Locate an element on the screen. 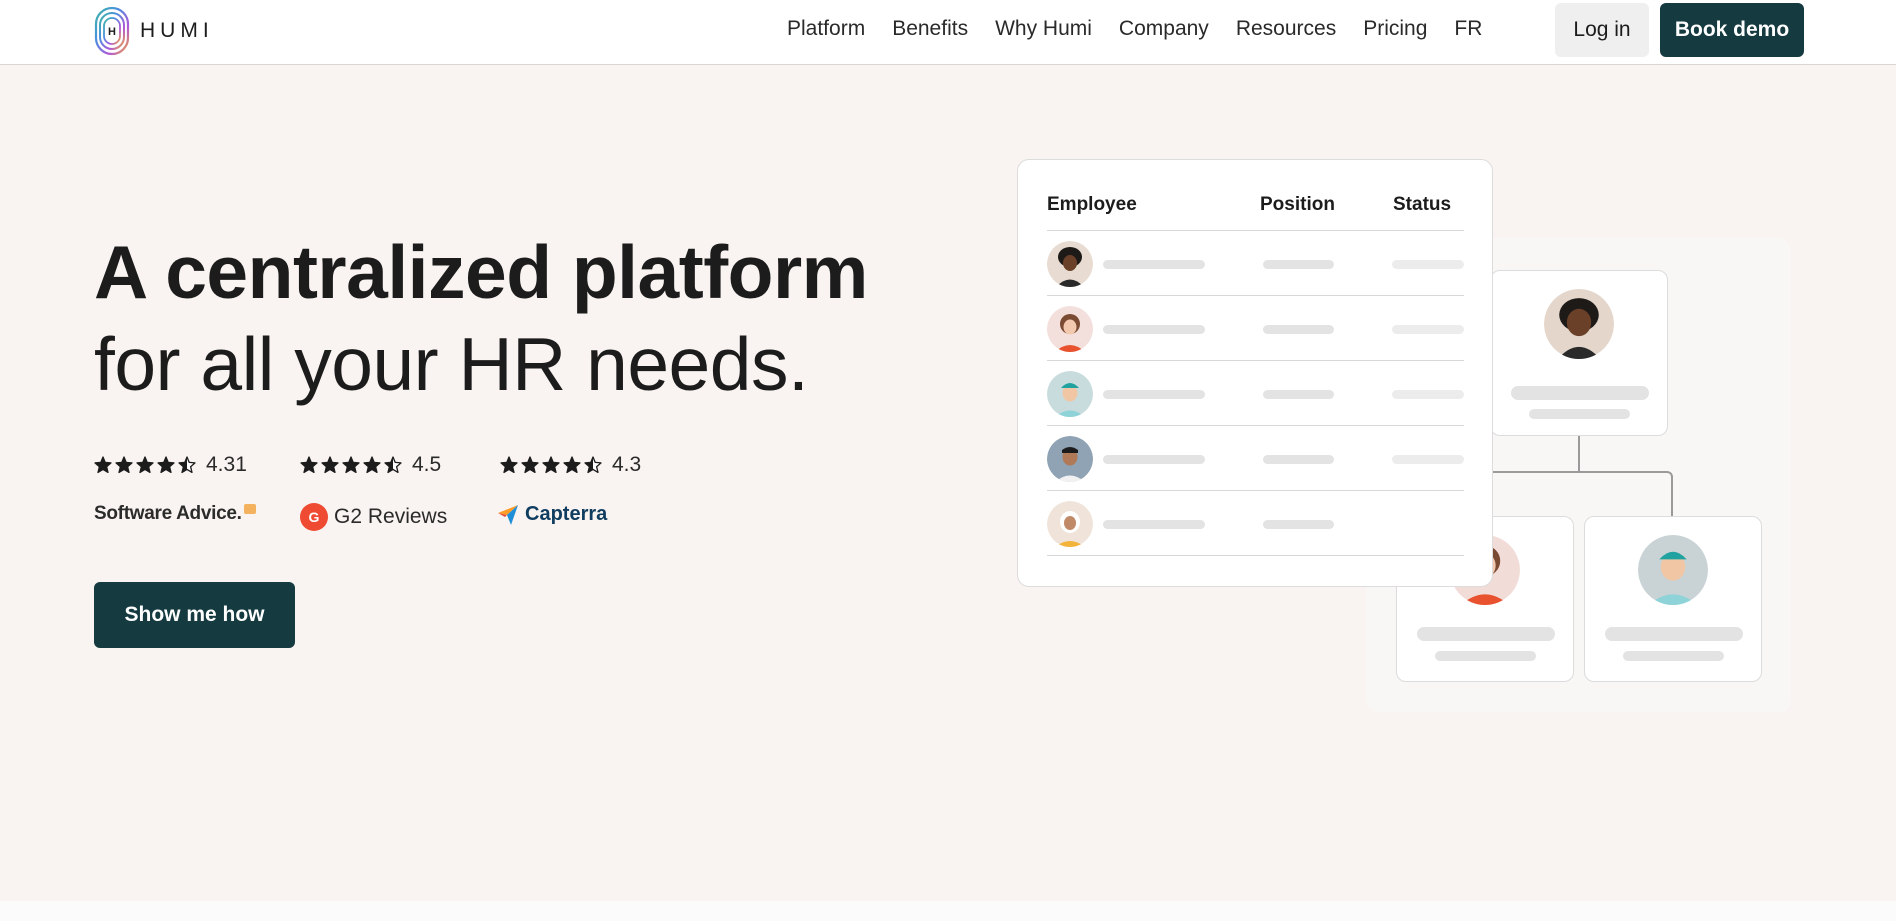 This screenshot has height=921, width=1896. humi-logo-icon: H is located at coordinates (112, 31).